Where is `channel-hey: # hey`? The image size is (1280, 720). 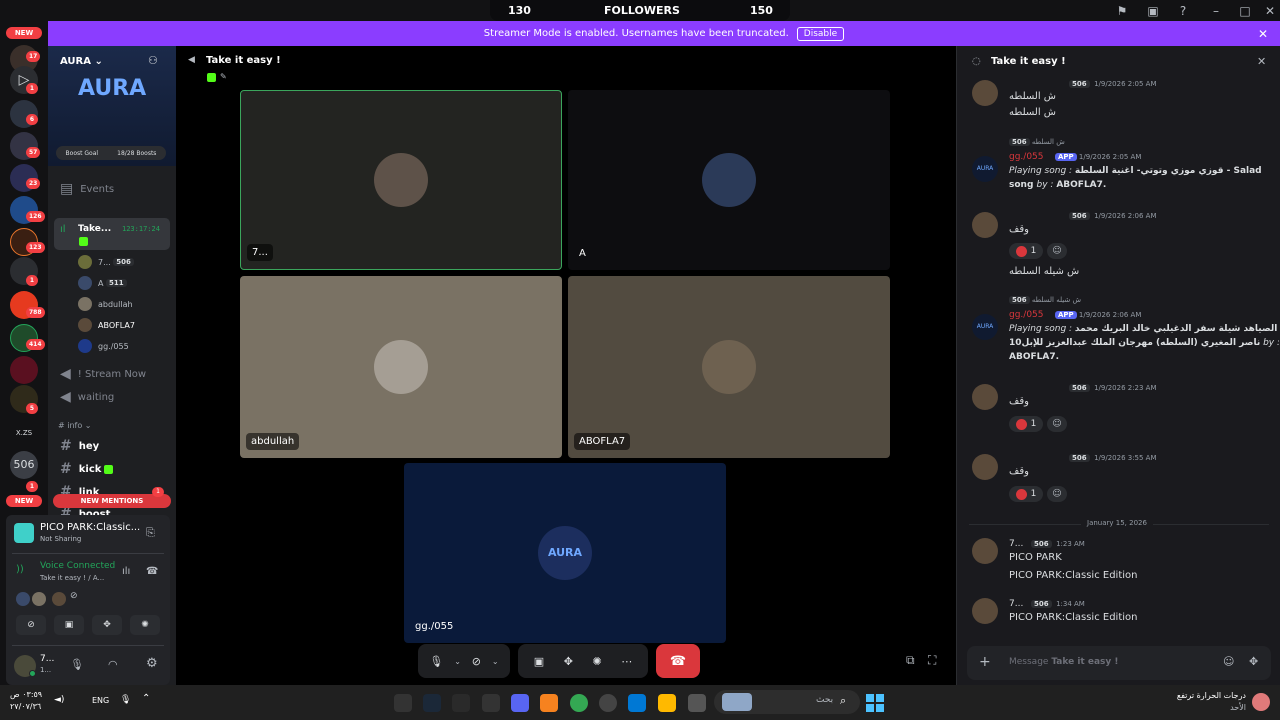 channel-hey: # hey is located at coordinates (79, 446).